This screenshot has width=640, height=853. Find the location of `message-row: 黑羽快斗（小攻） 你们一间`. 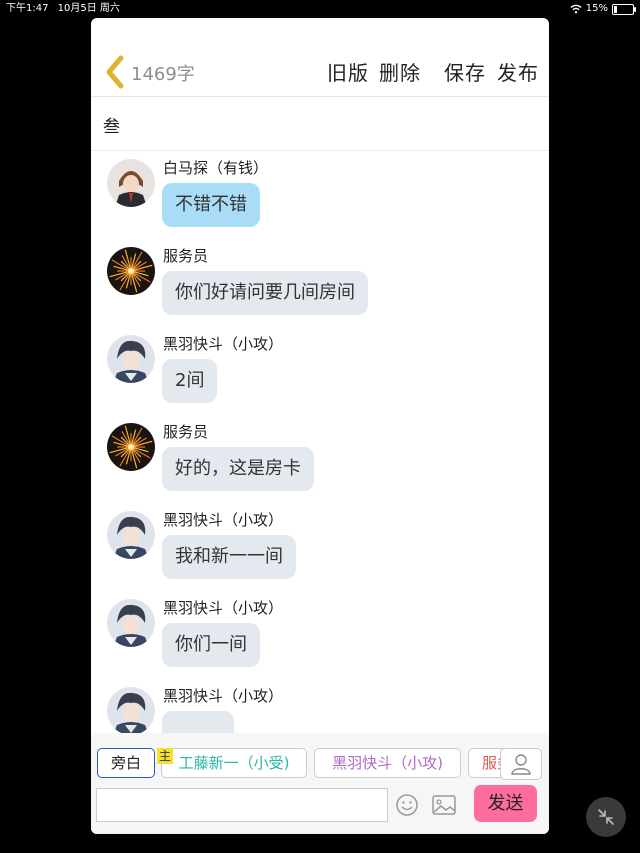

message-row: 黑羽快斗（小攻） 你们一间 is located at coordinates (320, 635).